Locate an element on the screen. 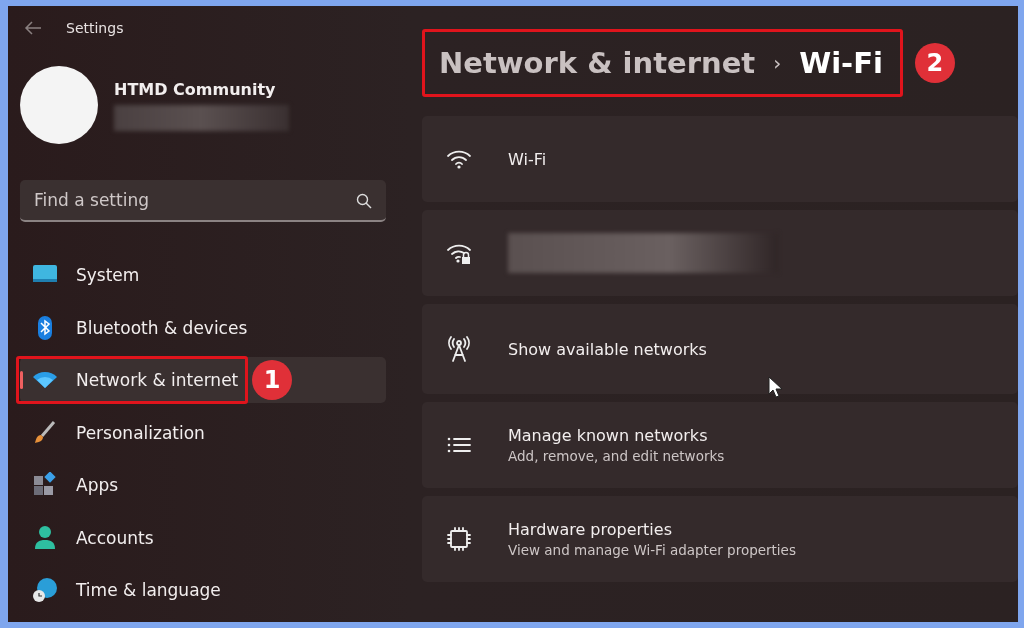  nav-item: System is located at coordinates (203, 275).